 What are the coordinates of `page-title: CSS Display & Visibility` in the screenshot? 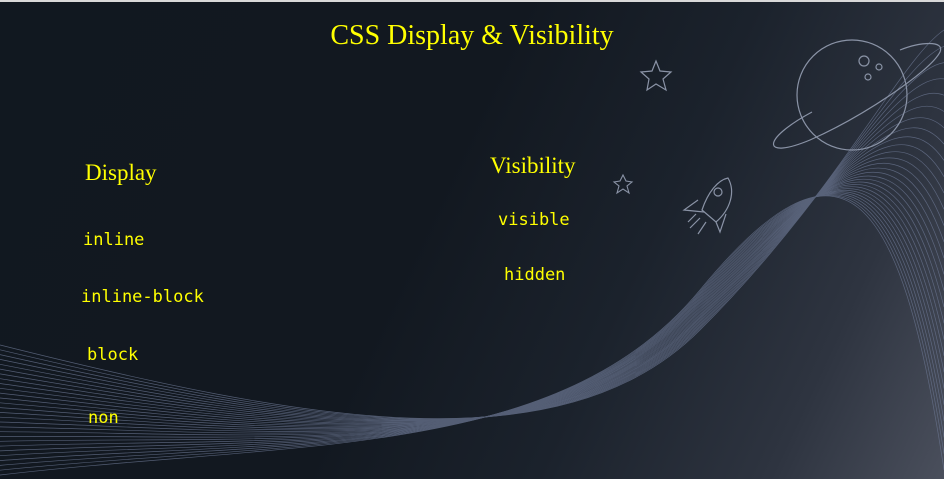 It's located at (472, 35).